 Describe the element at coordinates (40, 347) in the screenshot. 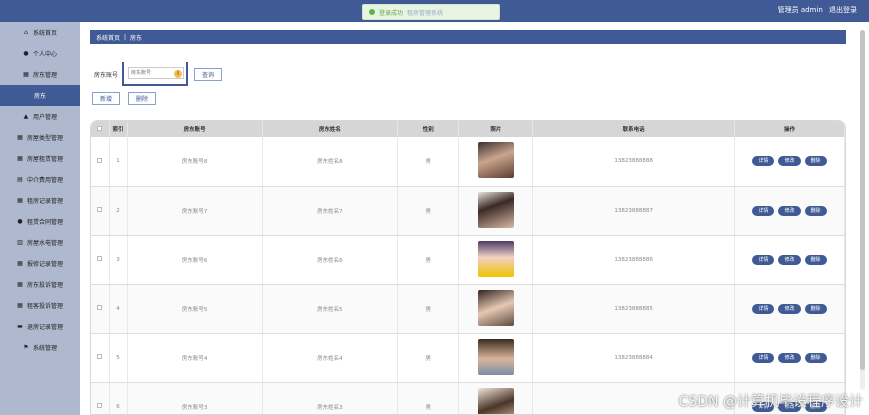

I see `sidebar-item: ⚑ 系统管理` at that location.